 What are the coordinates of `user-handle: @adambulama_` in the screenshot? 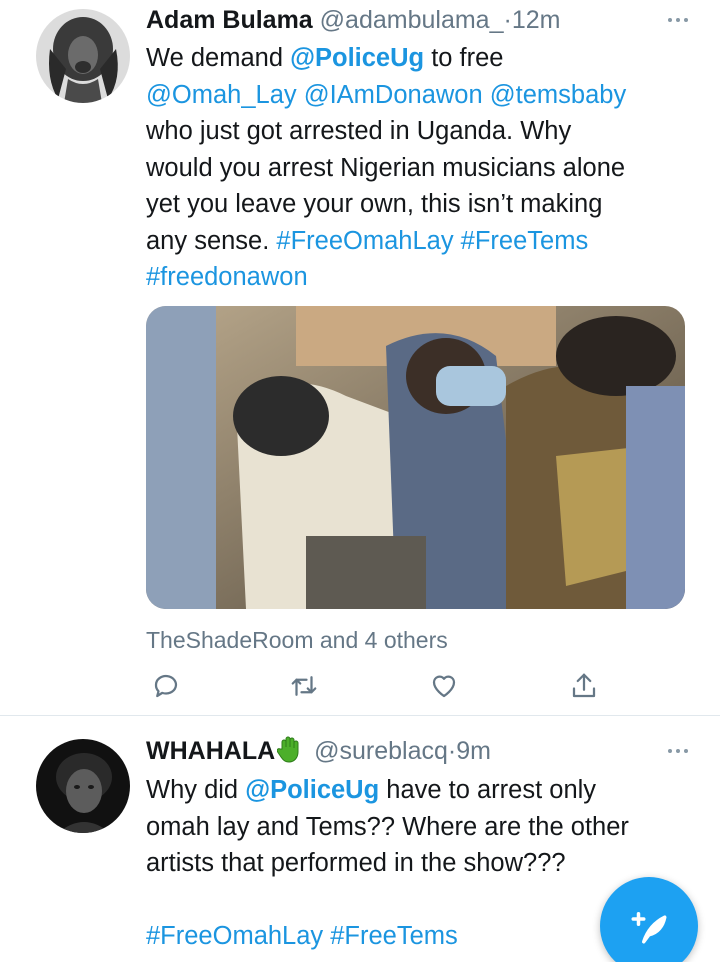 It's located at (412, 20).